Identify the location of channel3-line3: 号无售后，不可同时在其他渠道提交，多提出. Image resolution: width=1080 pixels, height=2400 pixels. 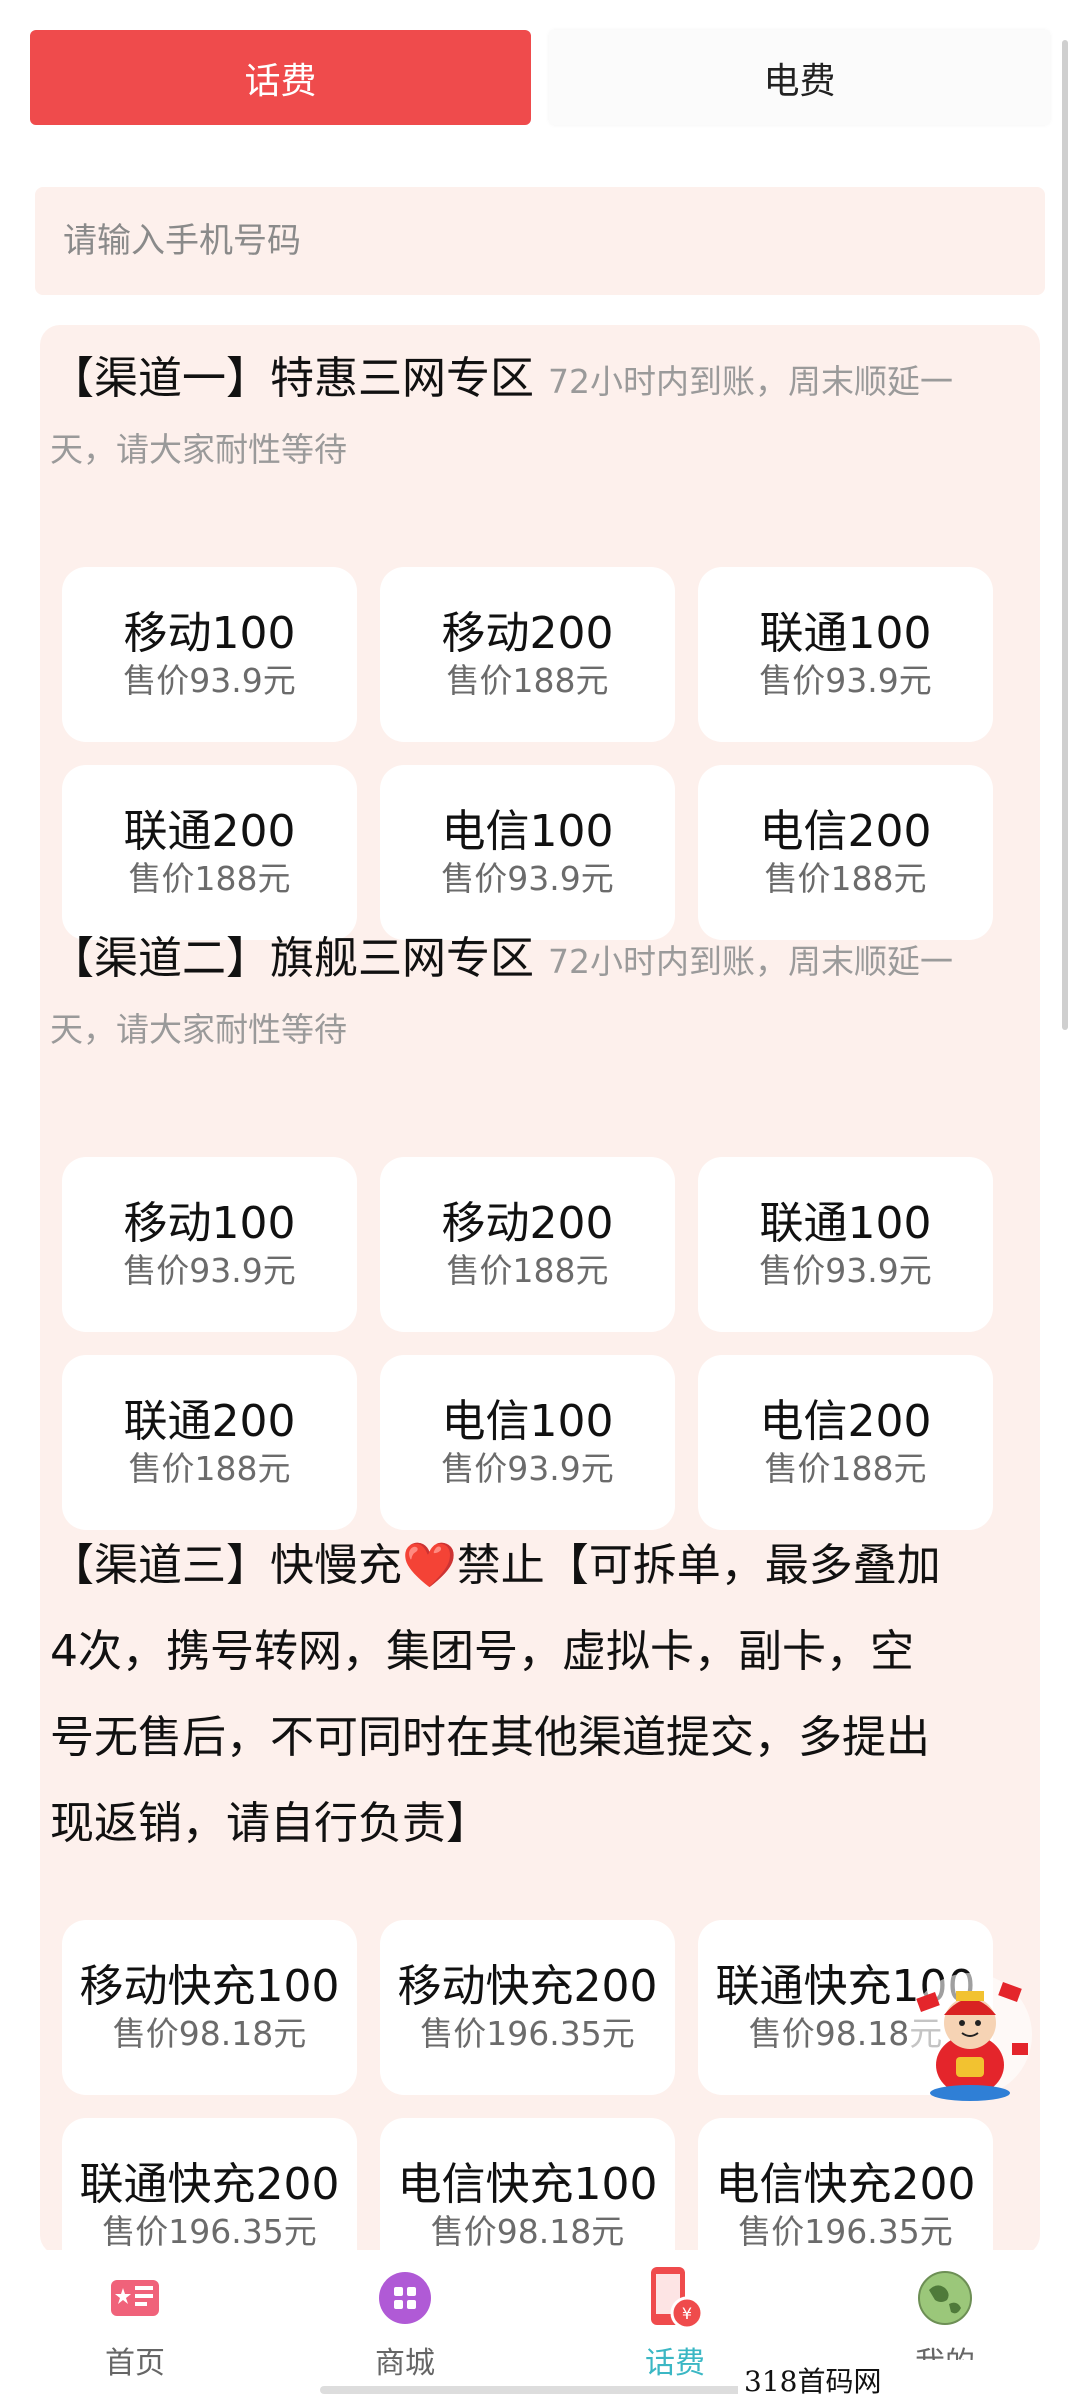
(490, 1737).